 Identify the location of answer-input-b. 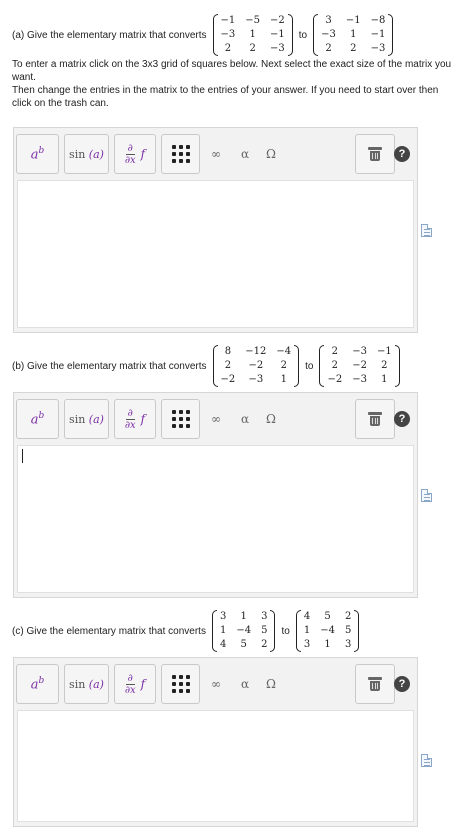
(215, 519).